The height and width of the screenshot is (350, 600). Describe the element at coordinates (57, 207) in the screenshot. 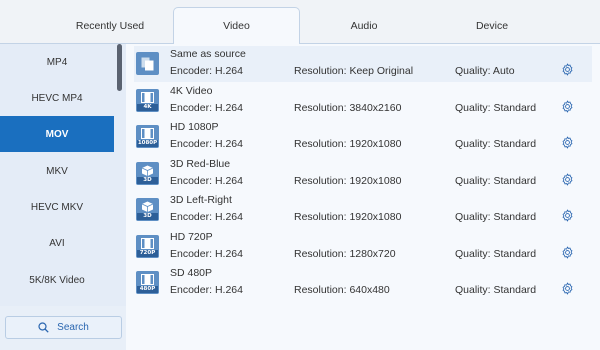

I see `sidebar-item-hevc-mkv: HEVC MKV` at that location.